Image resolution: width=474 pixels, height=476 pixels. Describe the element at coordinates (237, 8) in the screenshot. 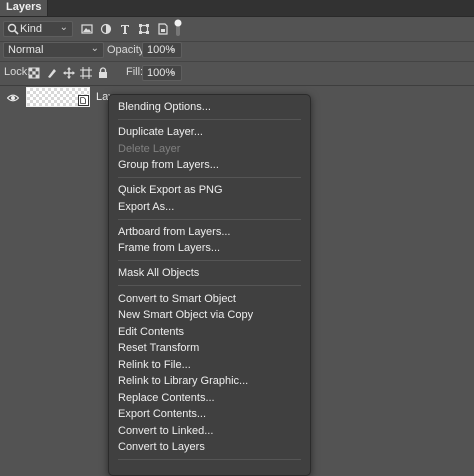

I see `panel-tabbar: Layers` at that location.